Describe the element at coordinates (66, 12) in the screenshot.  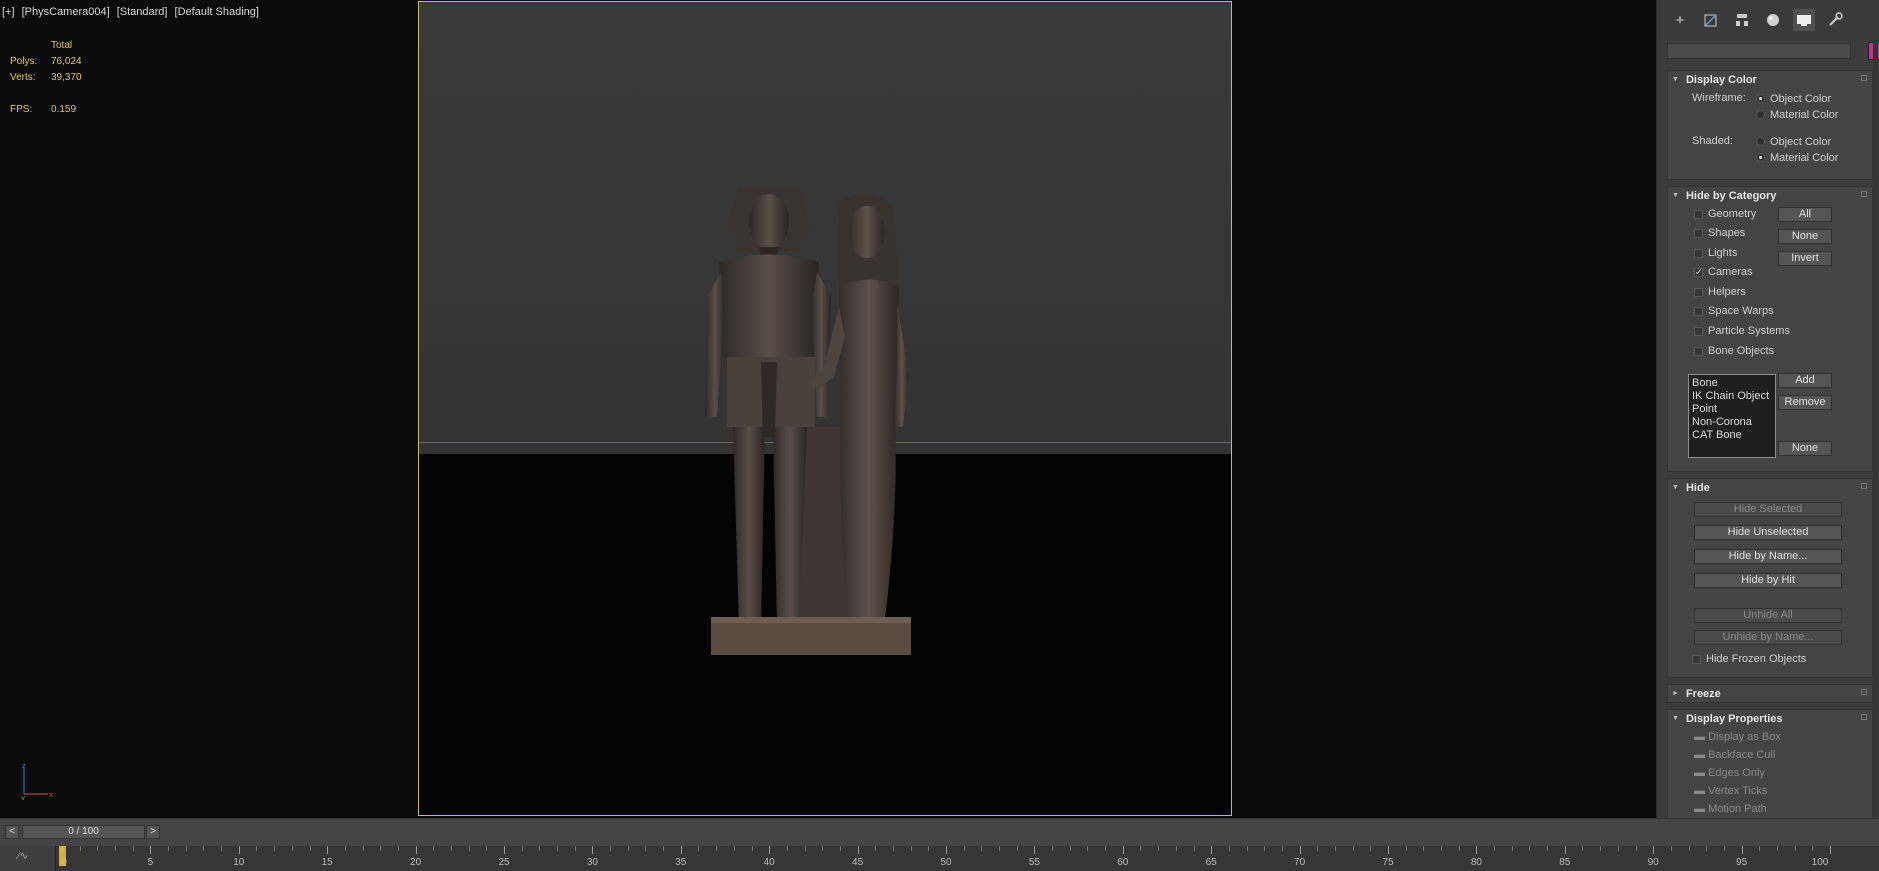
I see `viewport-camera-menu: [PhysCamera004]` at that location.